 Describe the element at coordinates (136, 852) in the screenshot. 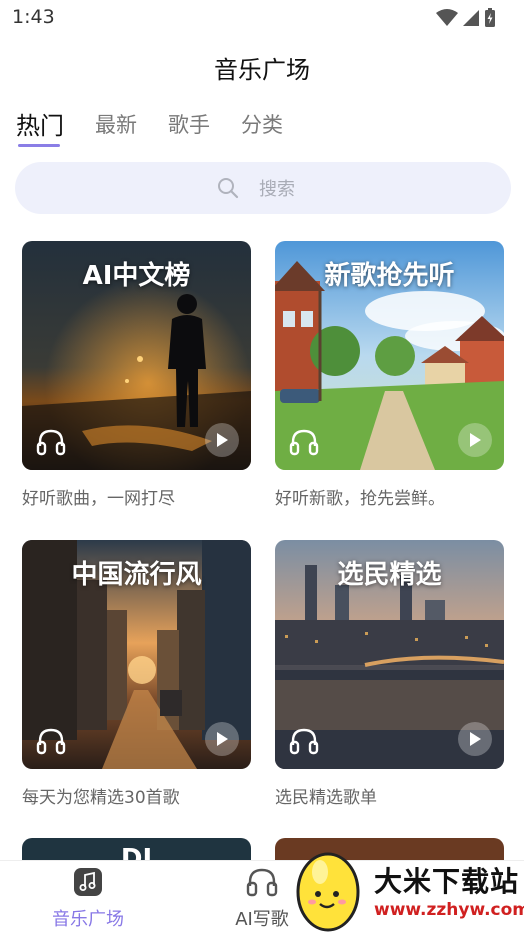

I see `playlist-title: DJ` at that location.